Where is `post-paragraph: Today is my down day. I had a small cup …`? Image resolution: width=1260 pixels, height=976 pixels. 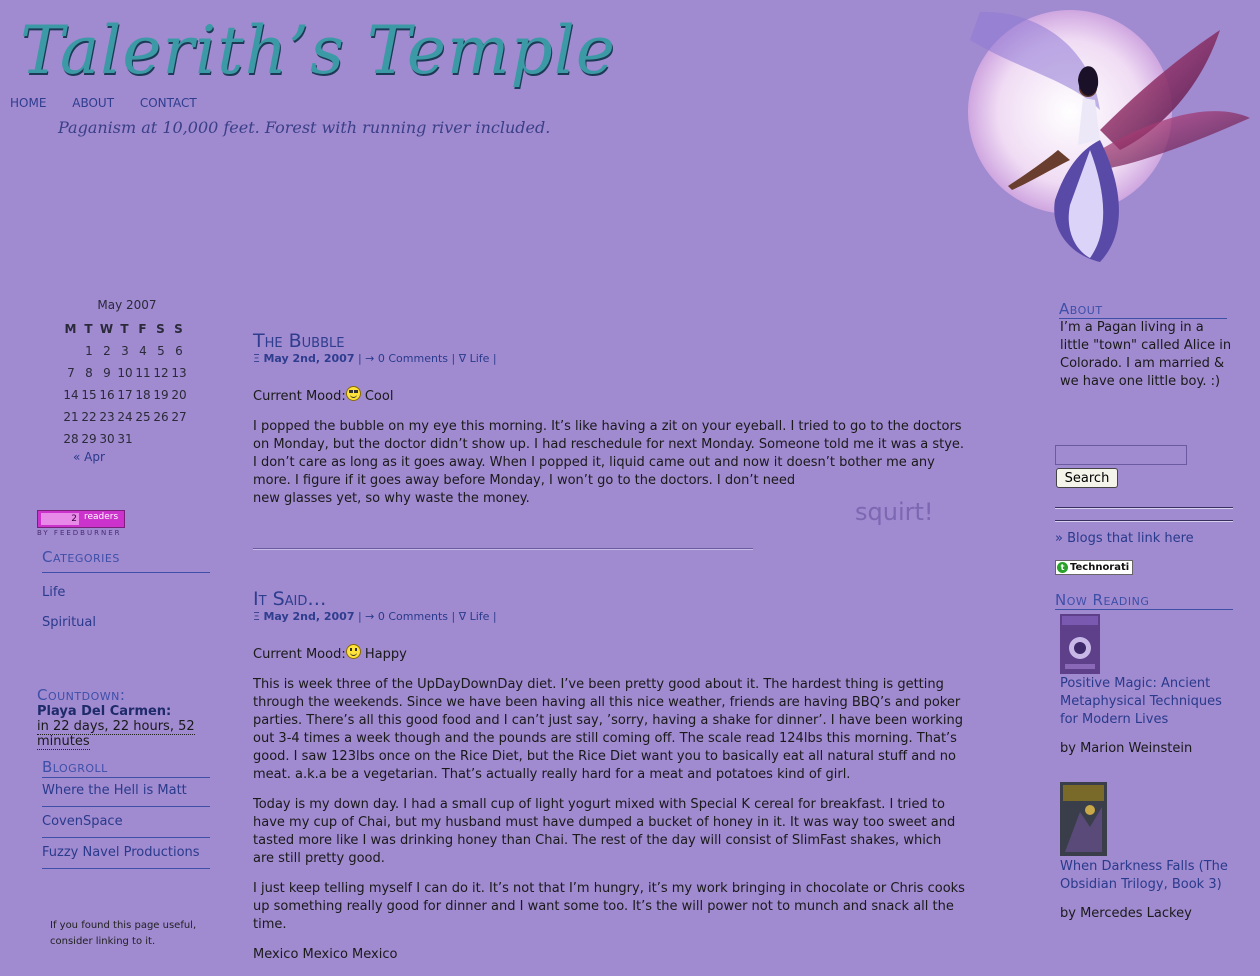 post-paragraph: Today is my down day. I had a small cup … is located at coordinates (604, 831).